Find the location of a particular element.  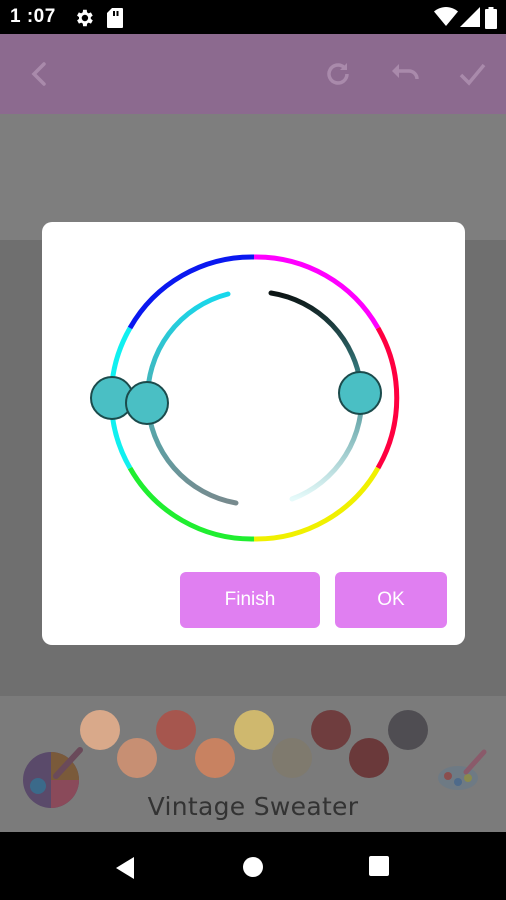

navigation-bar is located at coordinates (253, 866).